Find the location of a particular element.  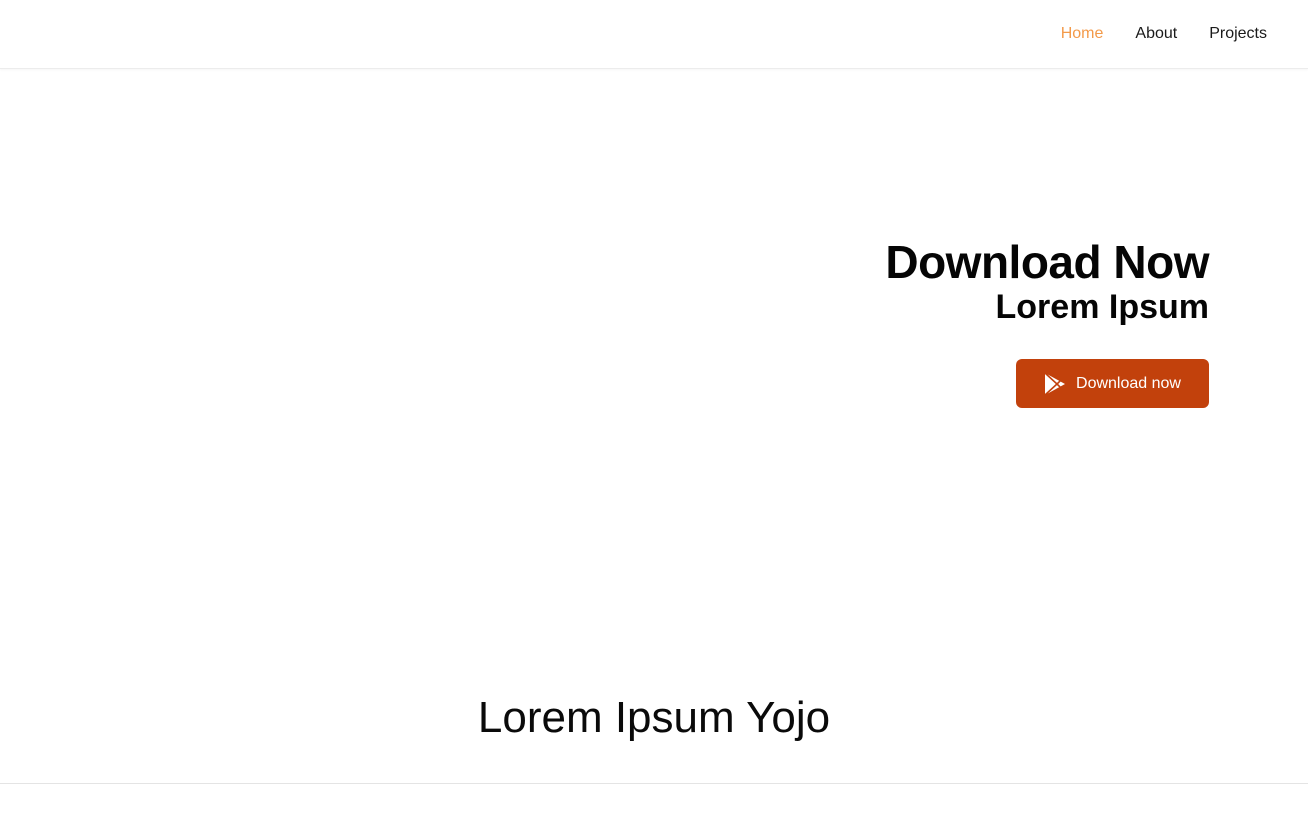

nav-link-projects: Projects is located at coordinates (1238, 34).